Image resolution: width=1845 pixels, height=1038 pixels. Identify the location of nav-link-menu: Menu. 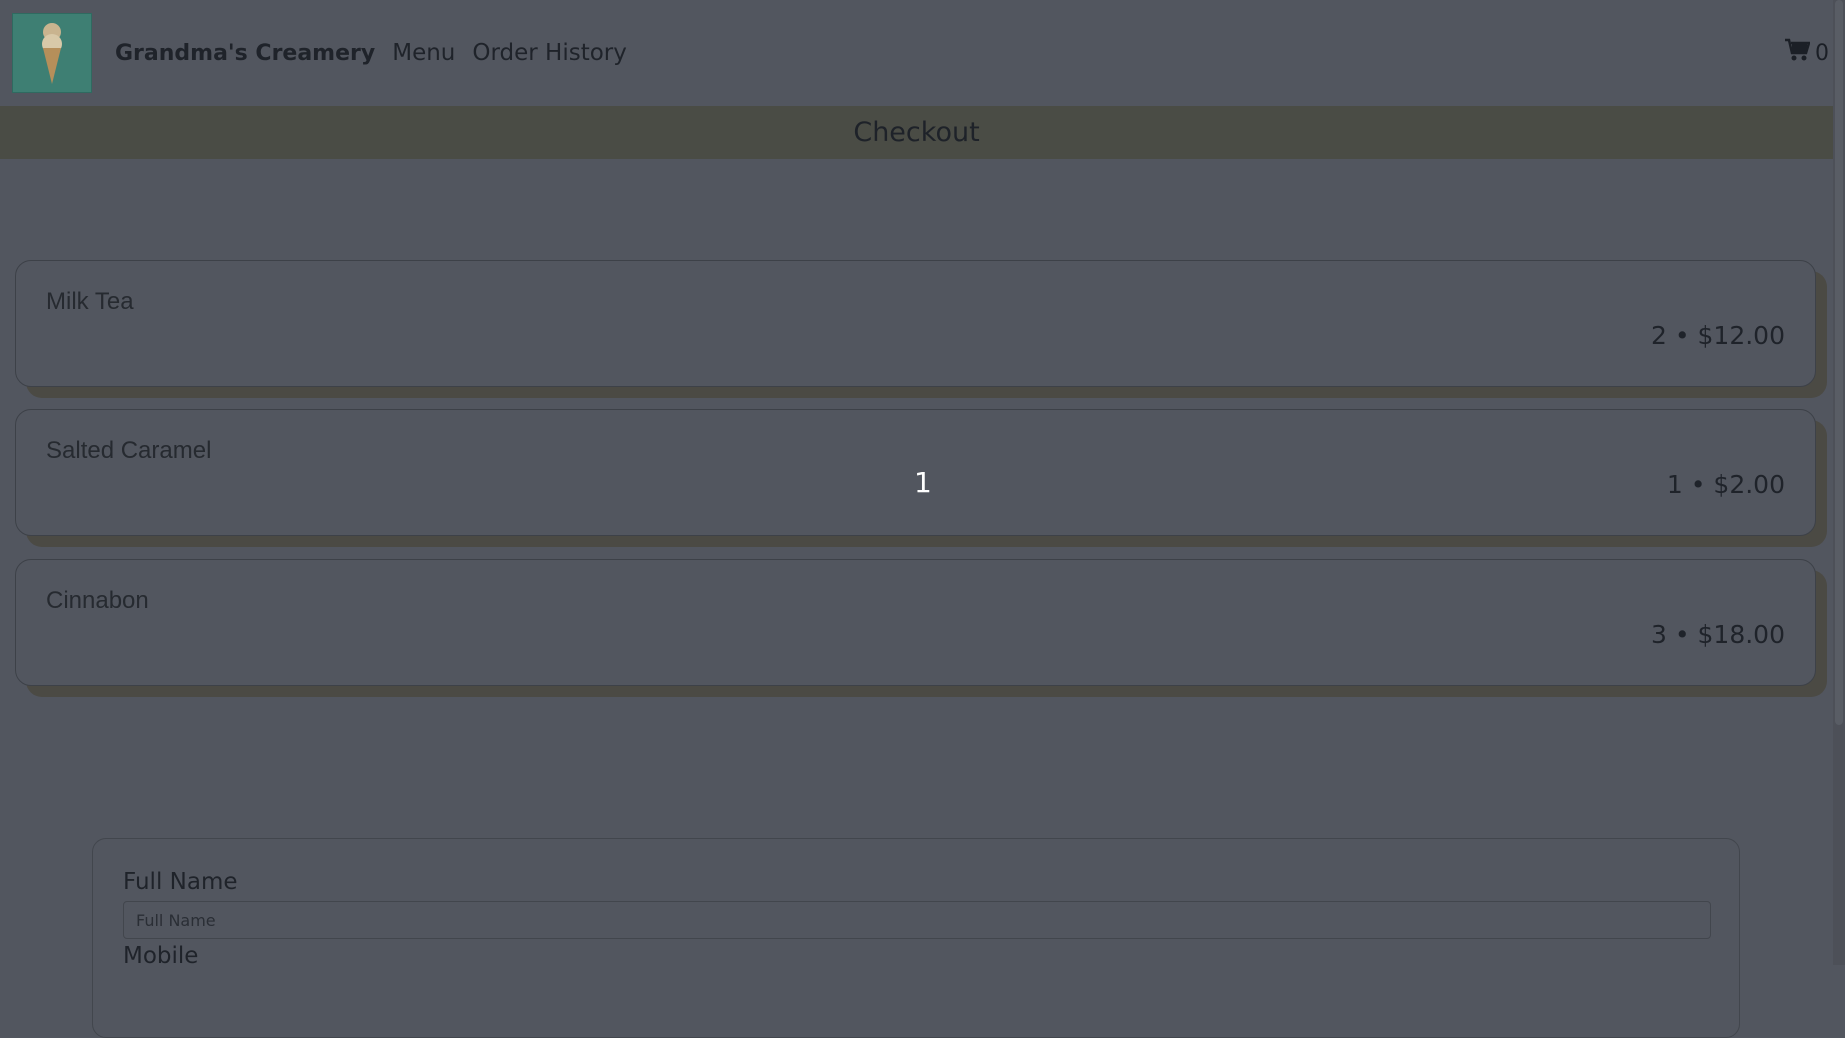
(423, 53).